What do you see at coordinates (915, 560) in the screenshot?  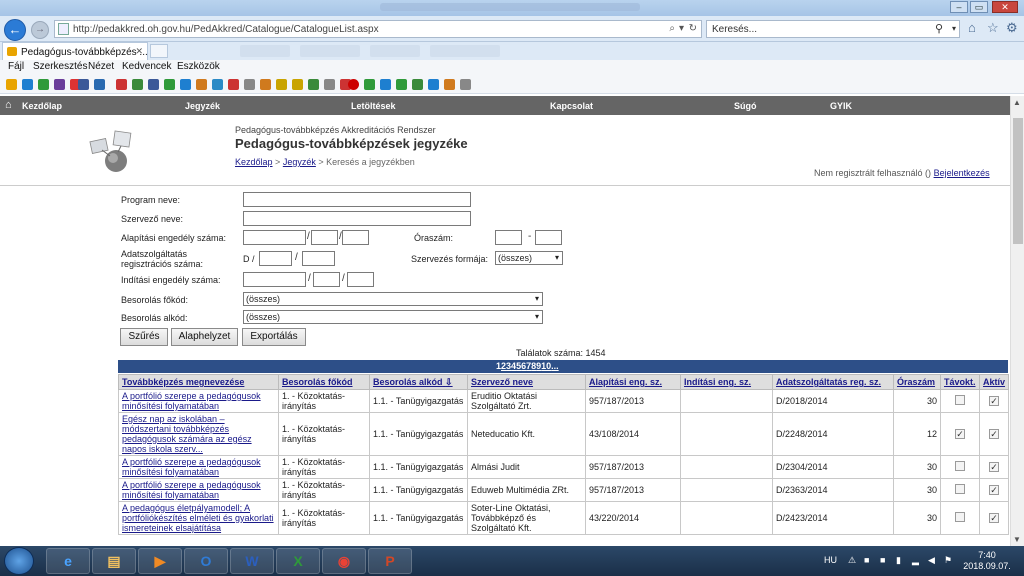 I see `tray-network-icon: ▂` at bounding box center [915, 560].